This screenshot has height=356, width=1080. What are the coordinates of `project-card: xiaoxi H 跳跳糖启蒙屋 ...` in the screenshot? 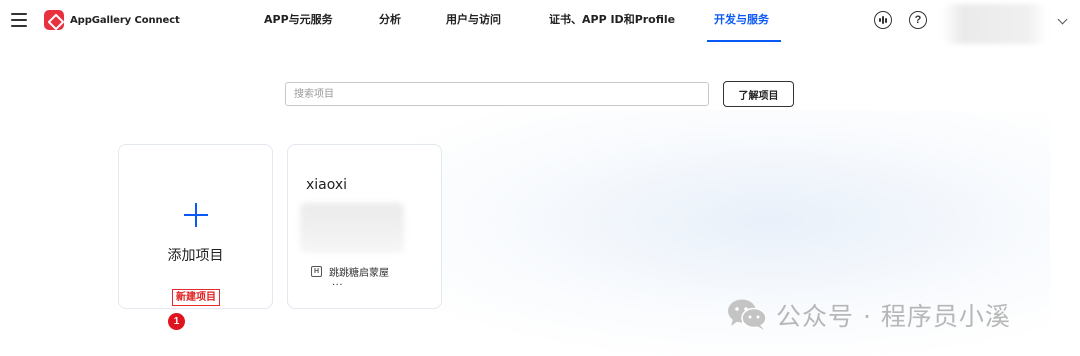 It's located at (364, 226).